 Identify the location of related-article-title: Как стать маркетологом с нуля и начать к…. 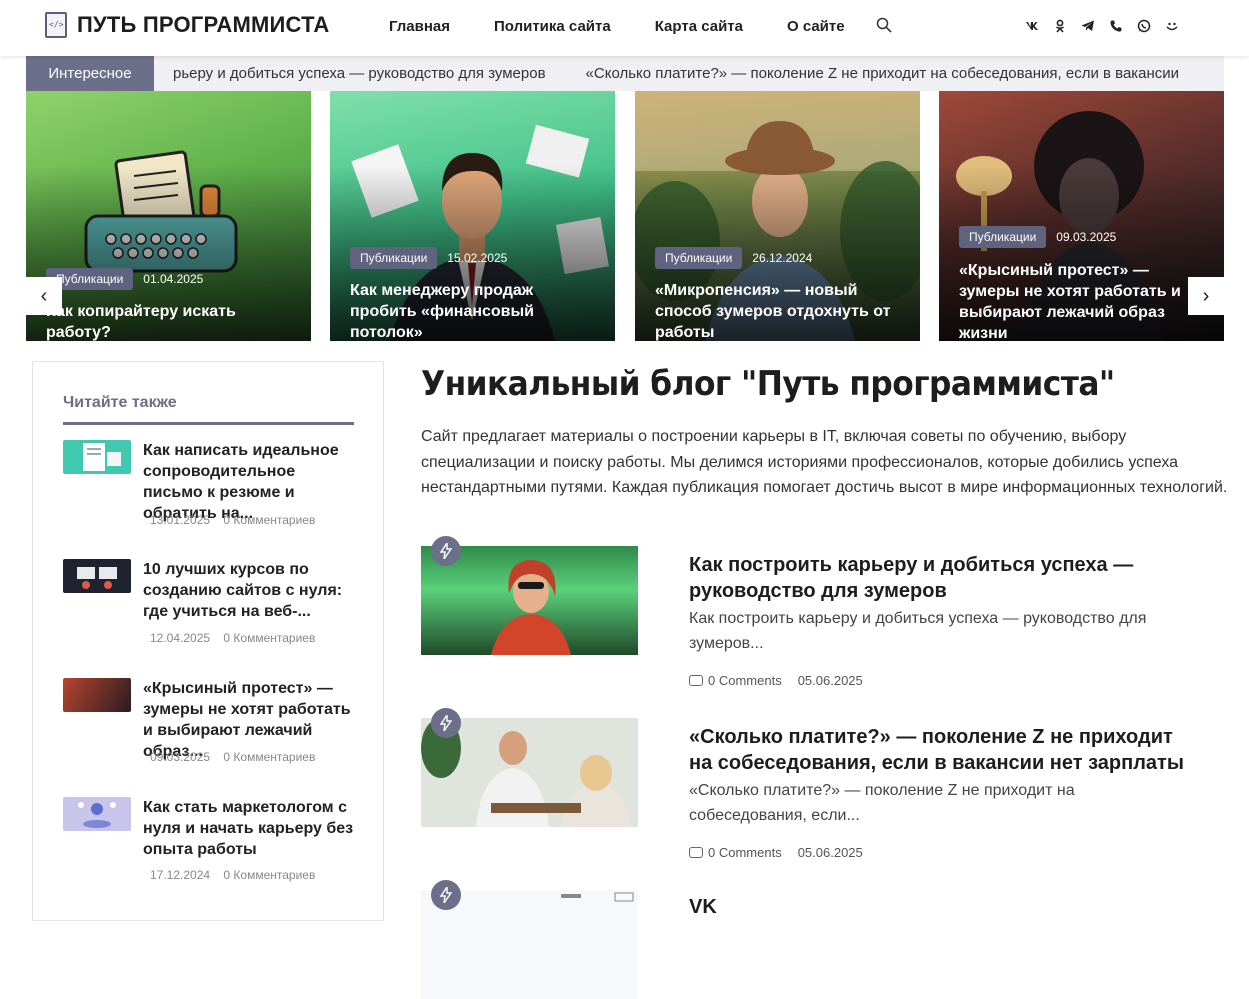
(250, 828).